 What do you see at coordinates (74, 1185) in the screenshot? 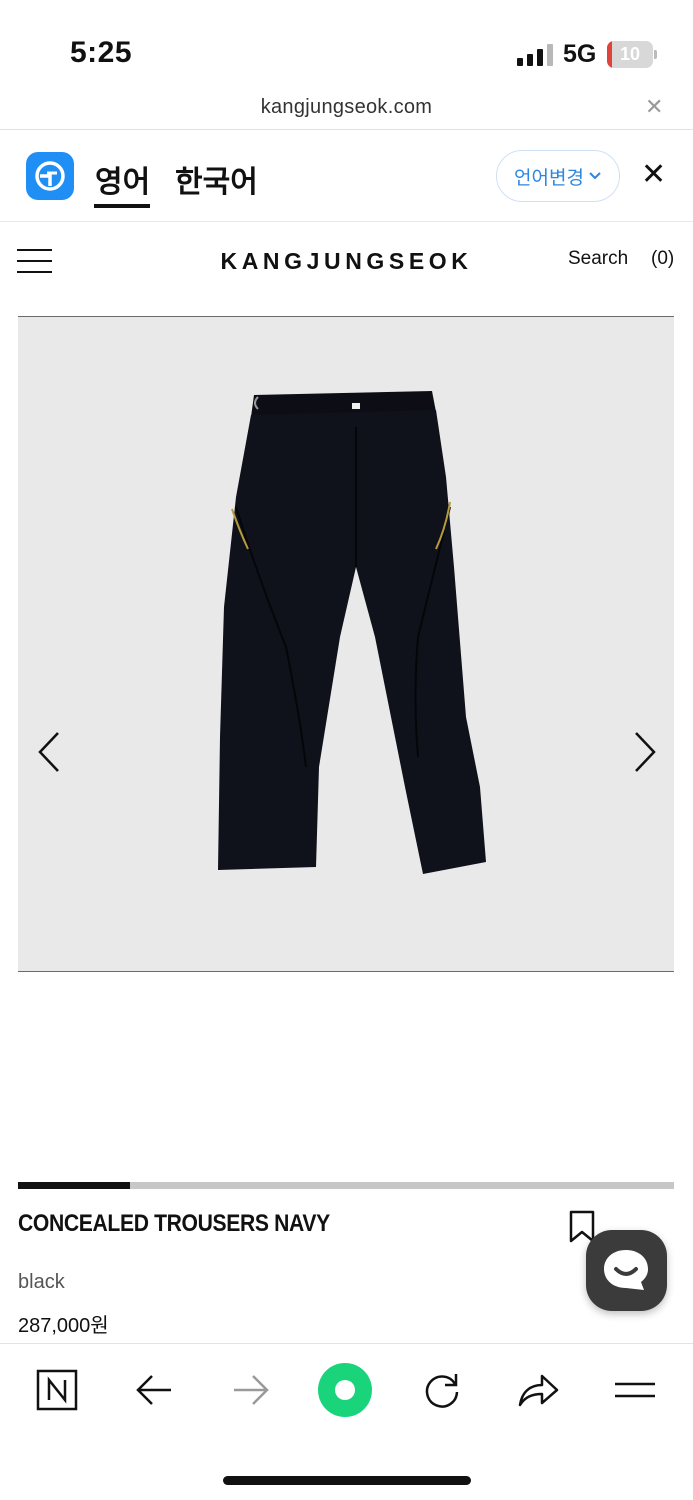
I see `gallery-progress-fill` at bounding box center [74, 1185].